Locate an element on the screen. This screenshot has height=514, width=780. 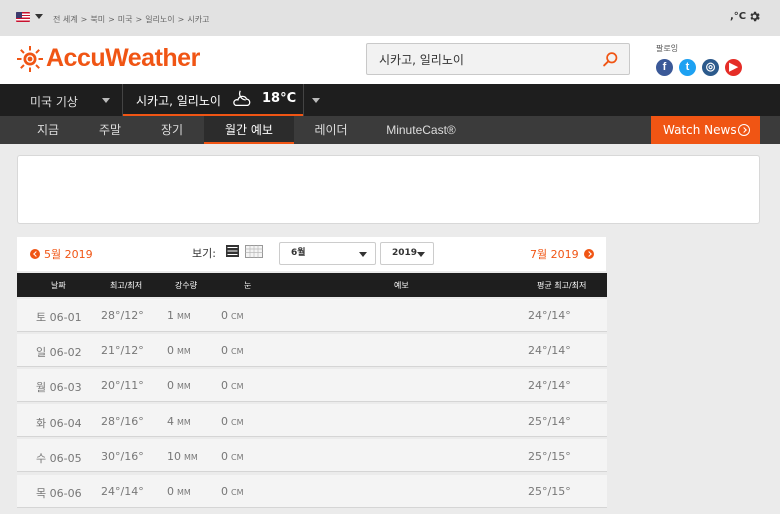
column-header-forecast: 예보 is located at coordinates (401, 285).